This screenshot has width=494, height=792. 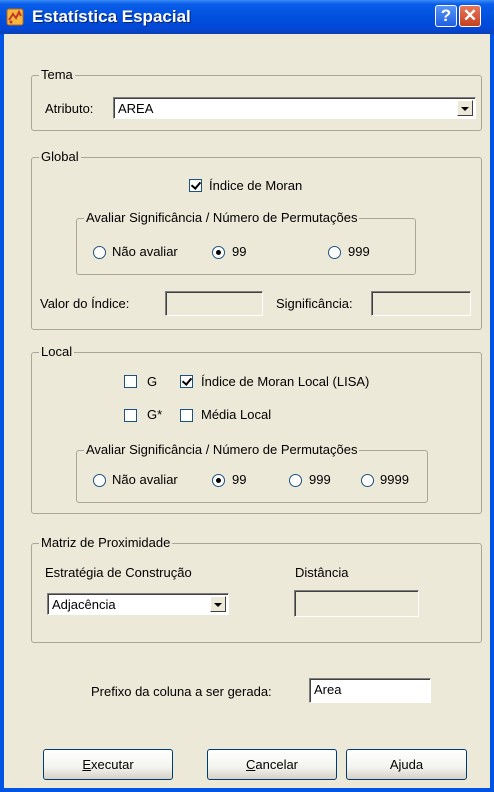 What do you see at coordinates (277, 764) in the screenshot?
I see `cancelar-label: ancelar` at bounding box center [277, 764].